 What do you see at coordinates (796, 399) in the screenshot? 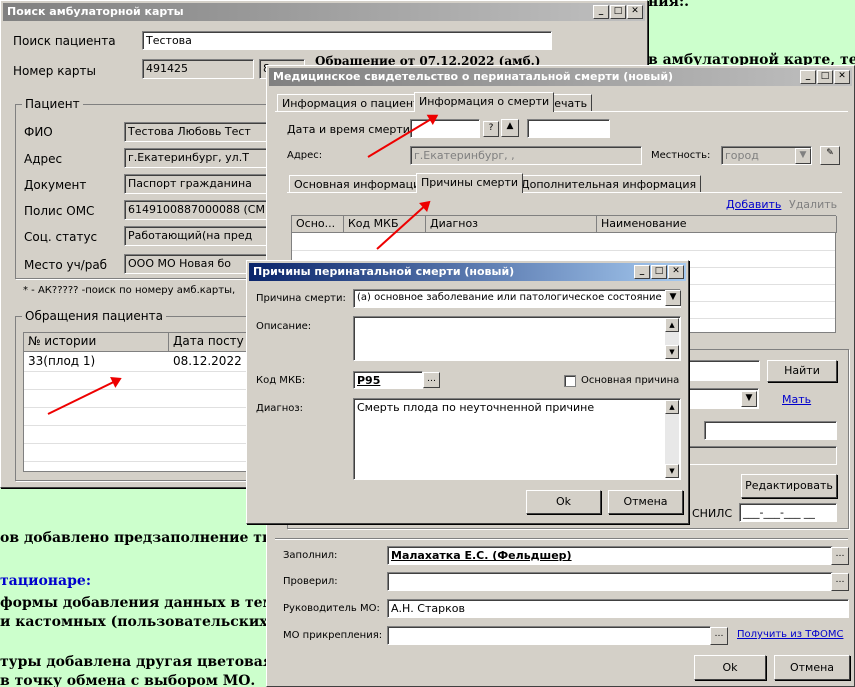
I see `mother-link: Мать` at bounding box center [796, 399].